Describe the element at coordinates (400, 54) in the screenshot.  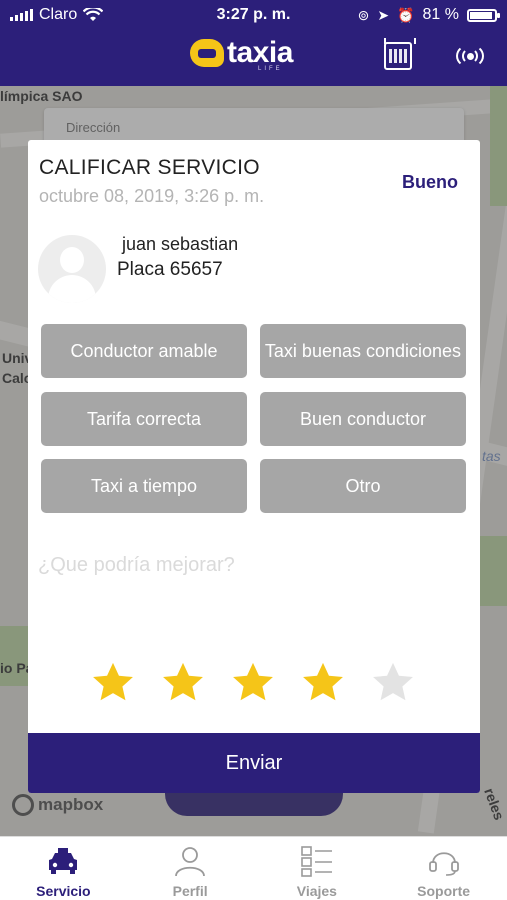
I see `calendar-icon` at that location.